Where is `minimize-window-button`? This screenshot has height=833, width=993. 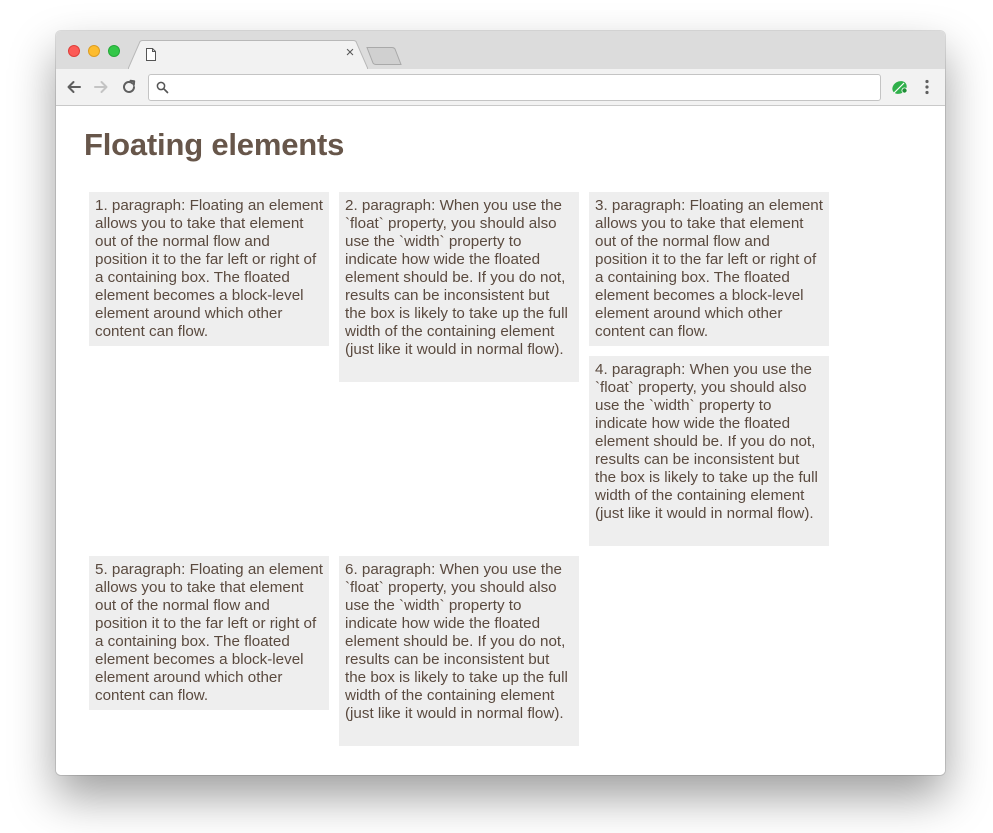
minimize-window-button is located at coordinates (94, 51).